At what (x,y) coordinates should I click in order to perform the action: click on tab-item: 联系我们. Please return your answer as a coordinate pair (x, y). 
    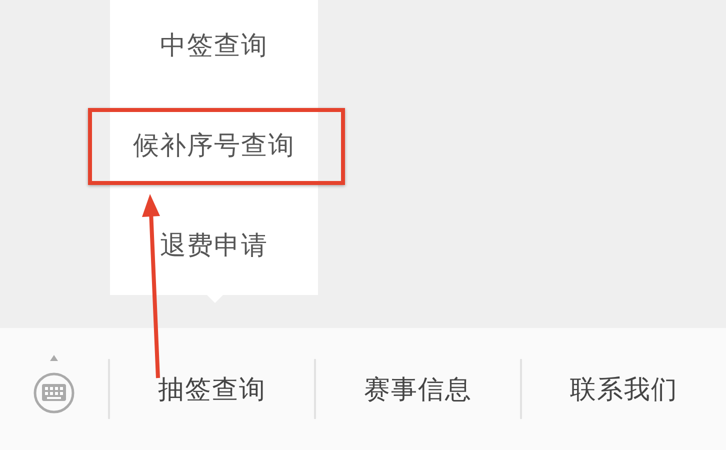
    Looking at the image, I should click on (624, 389).